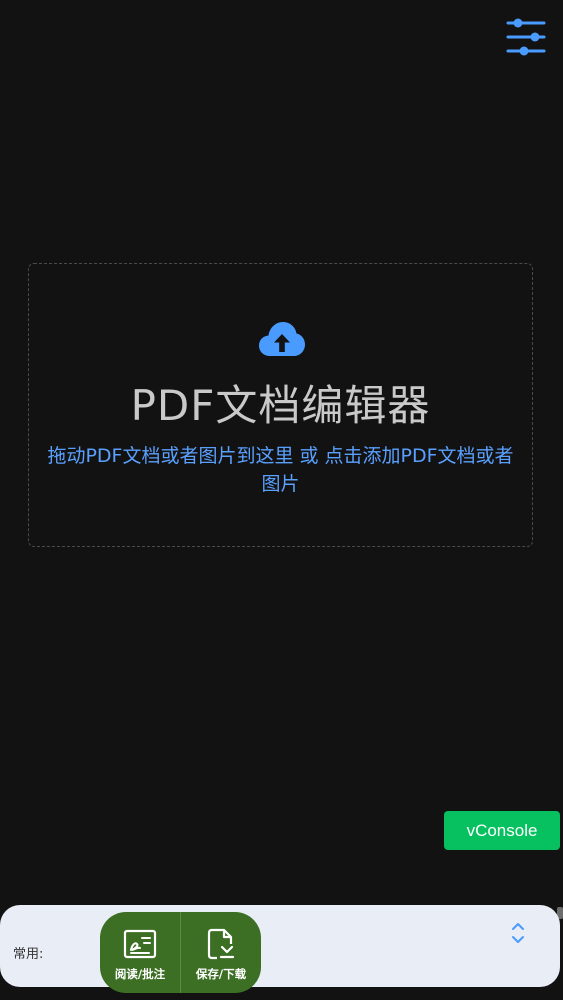 This screenshot has width=563, height=1000. I want to click on toolbar-expand-button, so click(518, 933).